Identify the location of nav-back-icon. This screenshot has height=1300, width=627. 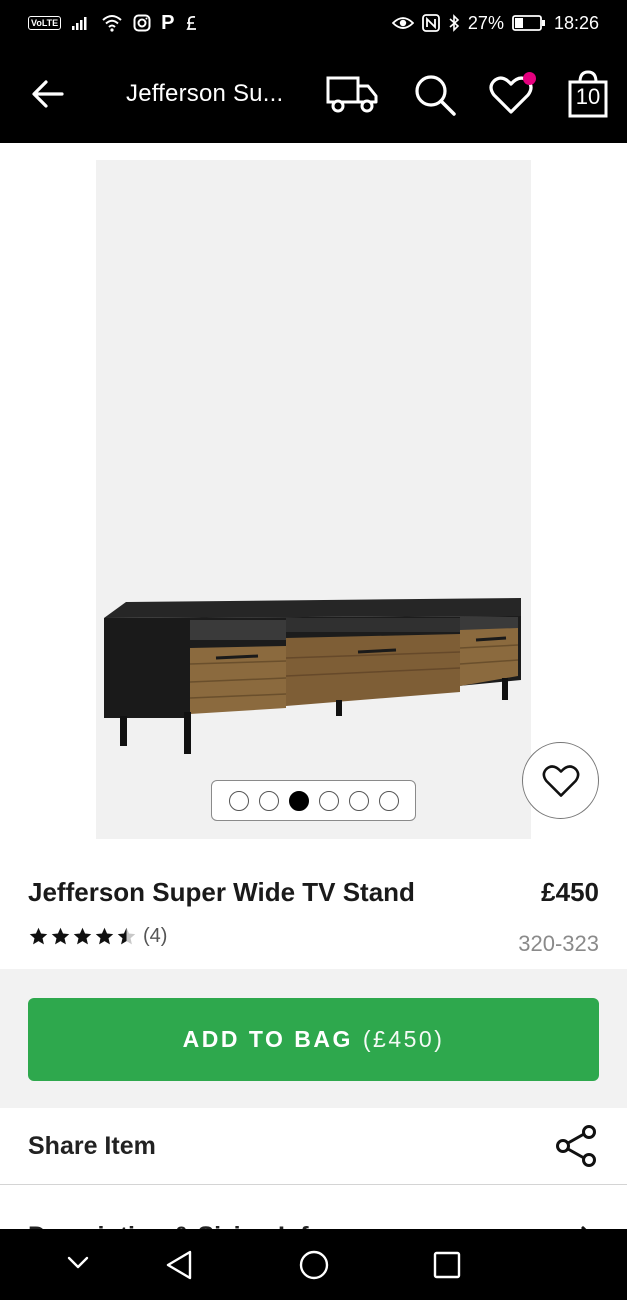
(179, 1265).